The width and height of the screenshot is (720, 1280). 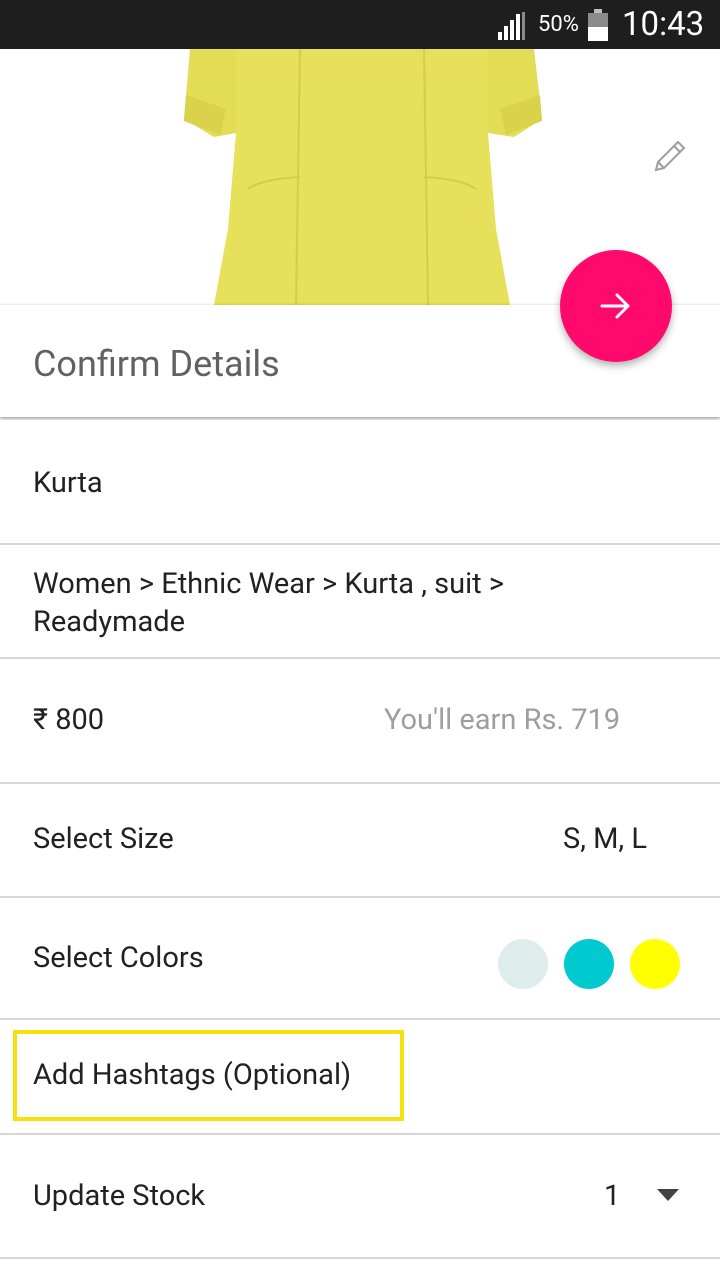 What do you see at coordinates (612, 1196) in the screenshot?
I see `stock-value: 1` at bounding box center [612, 1196].